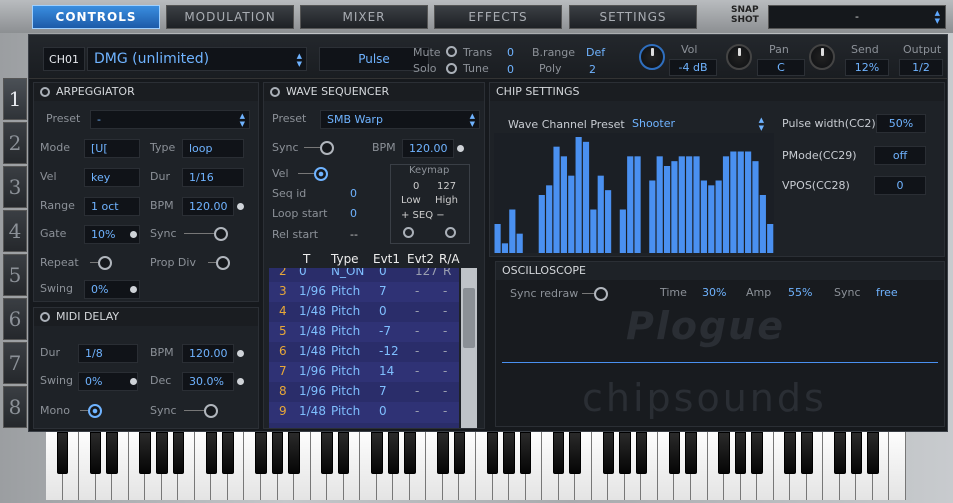 The height and width of the screenshot is (503, 953). I want to click on arp-range-field: 1 oct, so click(112, 206).